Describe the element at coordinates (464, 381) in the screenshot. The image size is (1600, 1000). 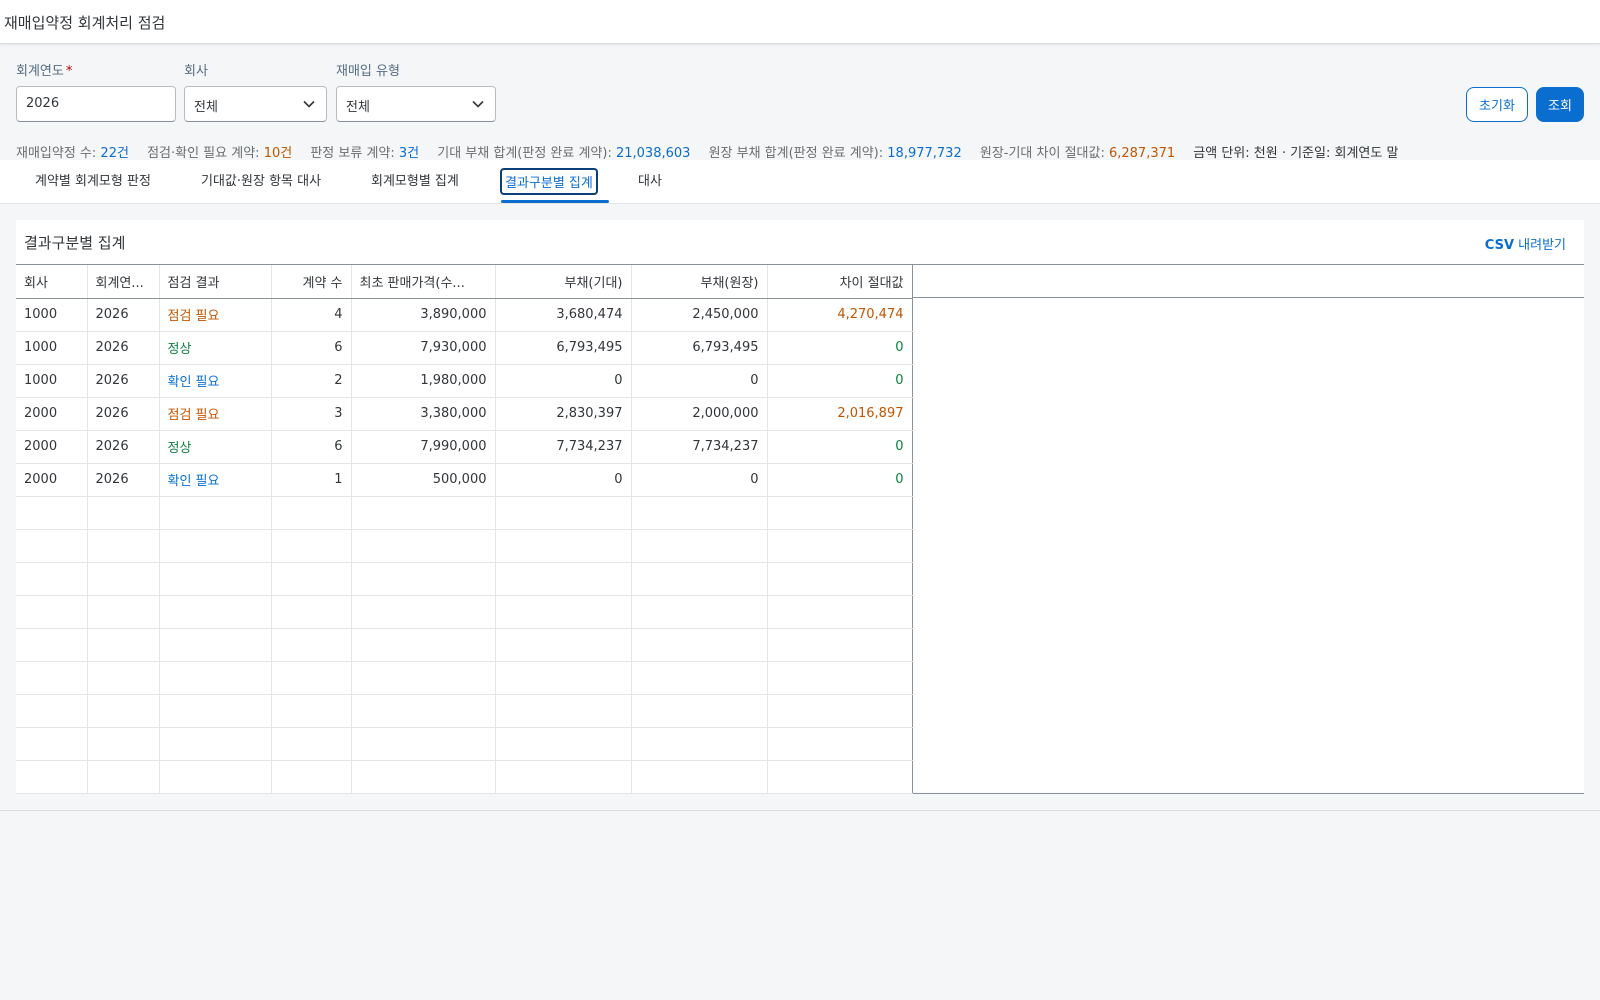
I see `table-row: 1000 2026 확인 필요 2 1,980,000 0 0 0` at that location.